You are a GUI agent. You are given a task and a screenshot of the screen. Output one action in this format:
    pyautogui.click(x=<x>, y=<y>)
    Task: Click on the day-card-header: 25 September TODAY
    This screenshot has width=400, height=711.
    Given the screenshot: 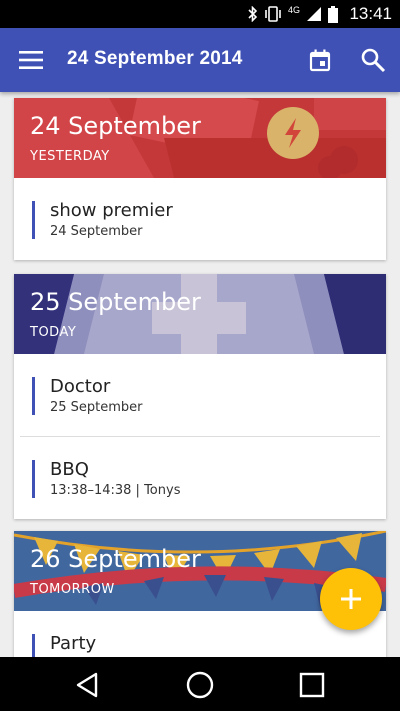 What is the action you would take?
    pyautogui.click(x=200, y=314)
    